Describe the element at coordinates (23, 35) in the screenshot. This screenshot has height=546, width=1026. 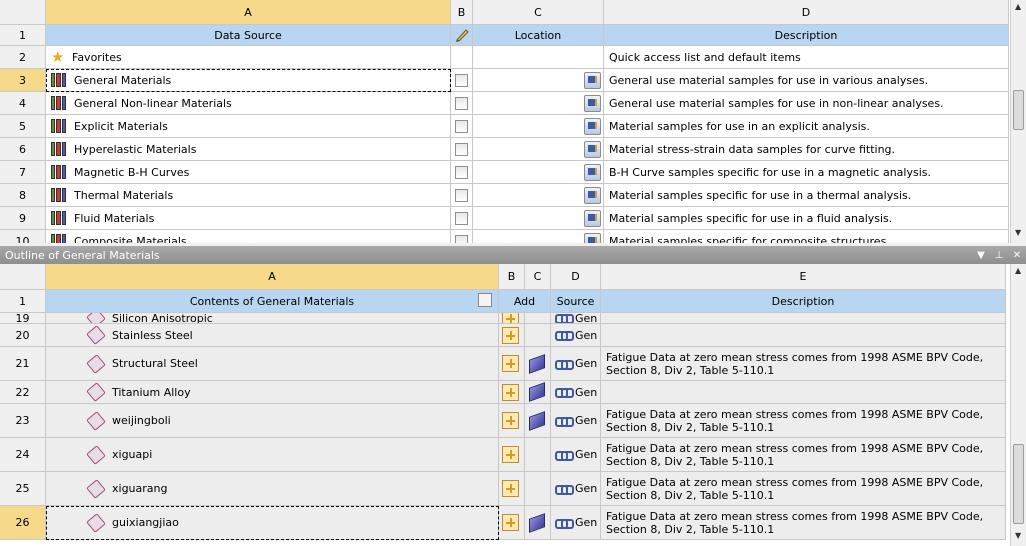
I see `row-number: 1` at that location.